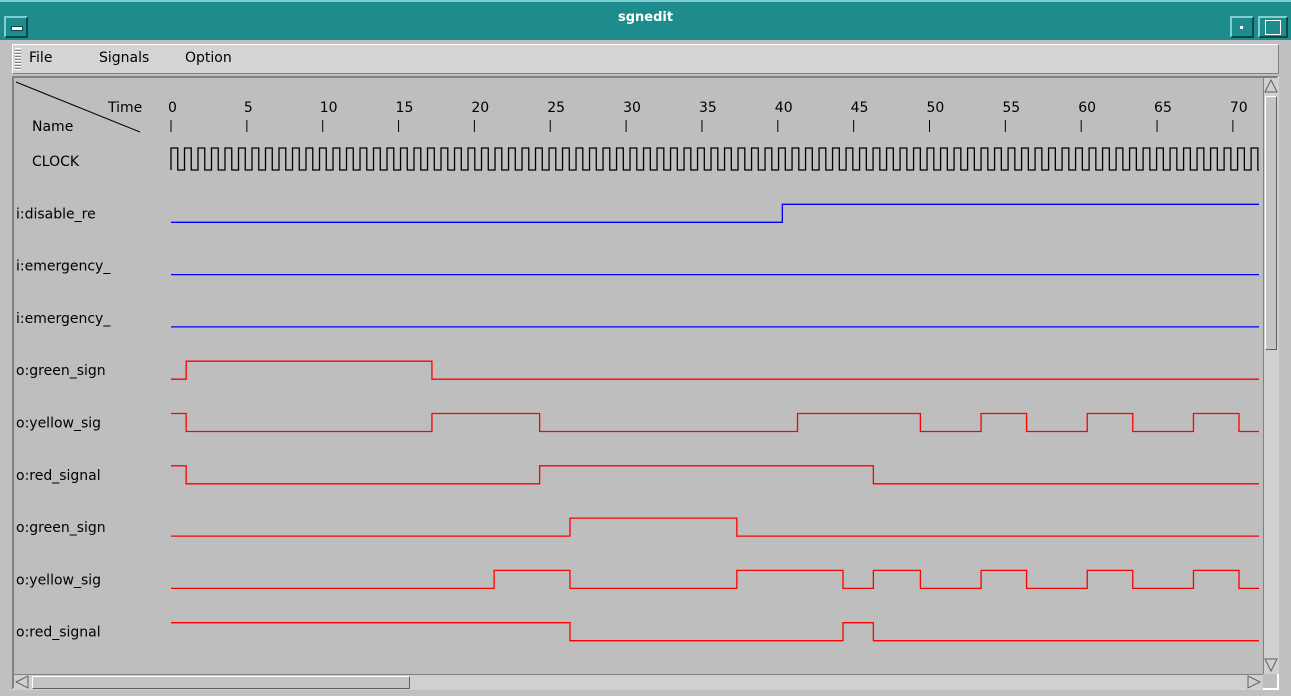  What do you see at coordinates (22, 682) in the screenshot?
I see `scroll-left-arrow-icon` at bounding box center [22, 682].